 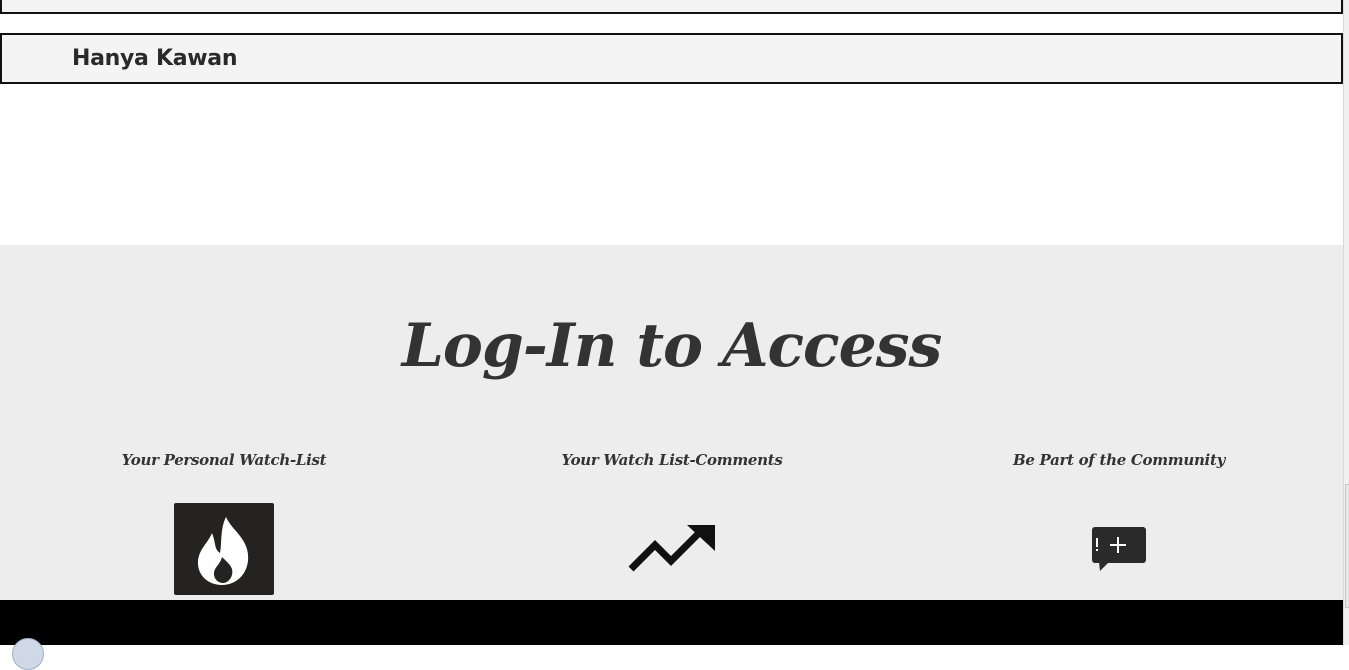 What do you see at coordinates (671, 346) in the screenshot?
I see `login-heading: Log-In to Access` at bounding box center [671, 346].